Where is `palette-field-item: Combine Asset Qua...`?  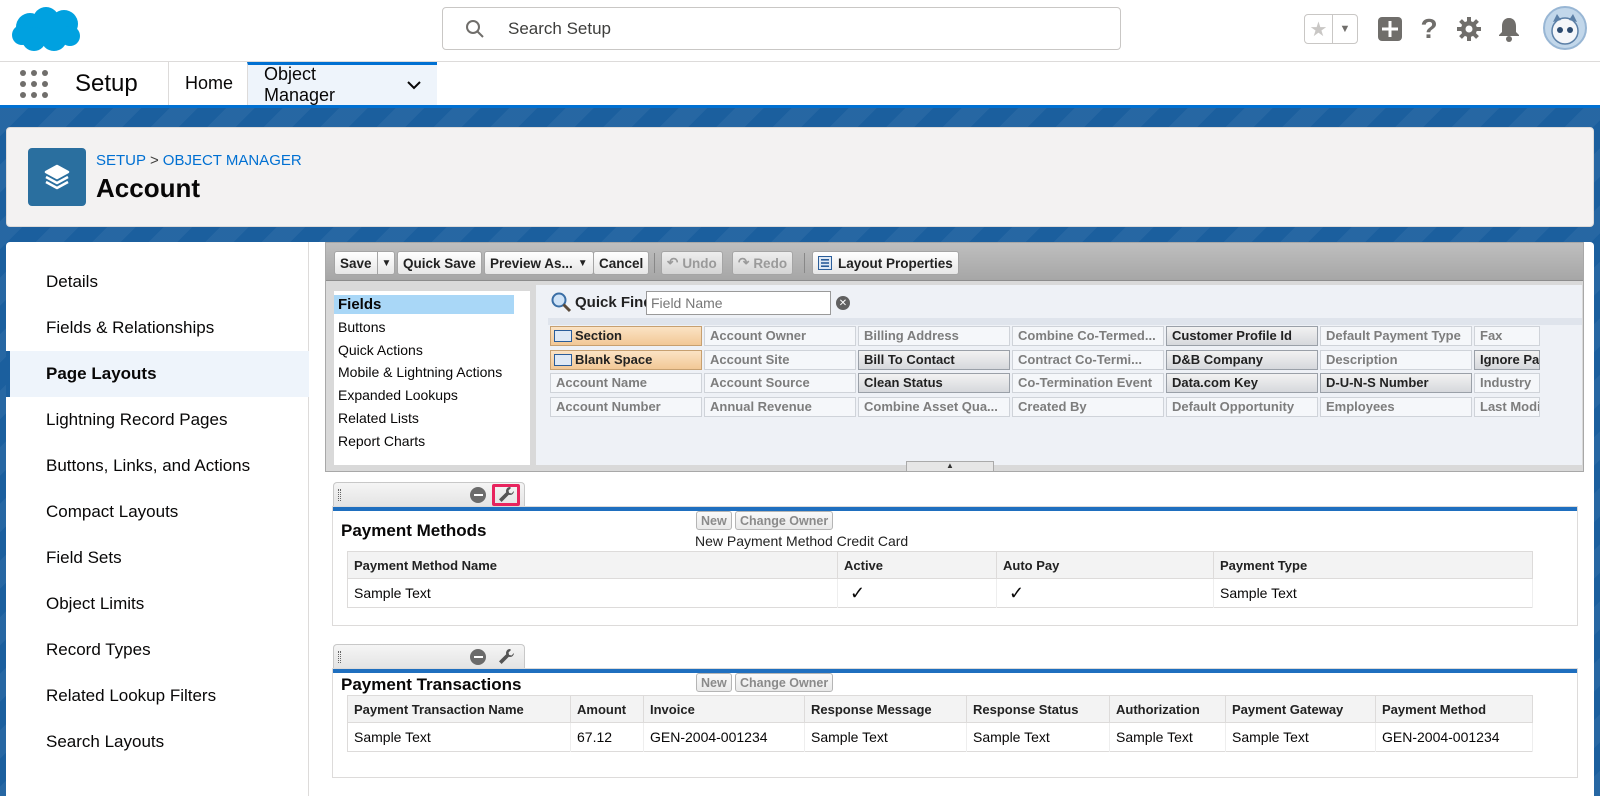 palette-field-item: Combine Asset Qua... is located at coordinates (934, 406).